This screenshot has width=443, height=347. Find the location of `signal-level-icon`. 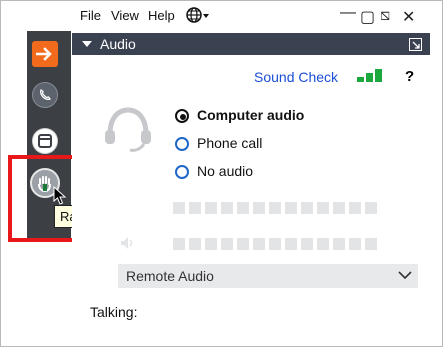

signal-level-icon is located at coordinates (369, 75).